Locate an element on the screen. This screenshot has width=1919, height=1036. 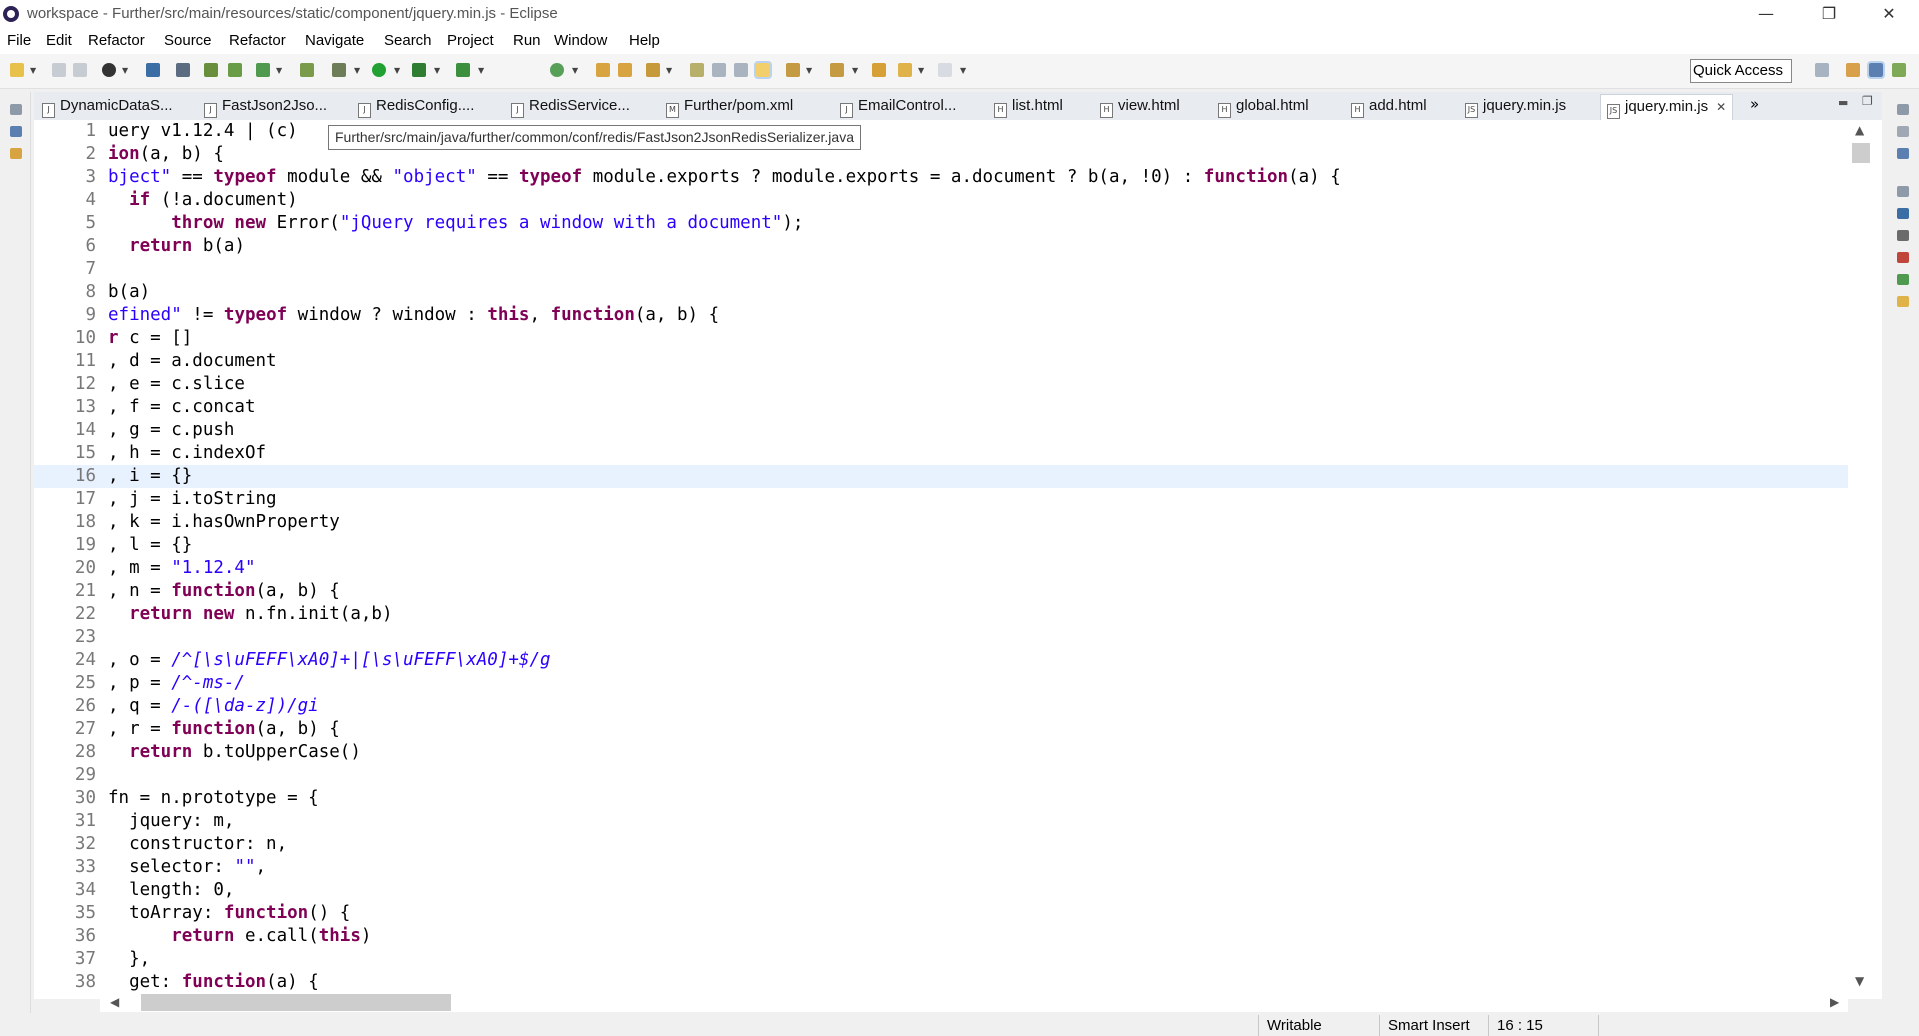
close-tab-icon: ✕ is located at coordinates (1721, 107).